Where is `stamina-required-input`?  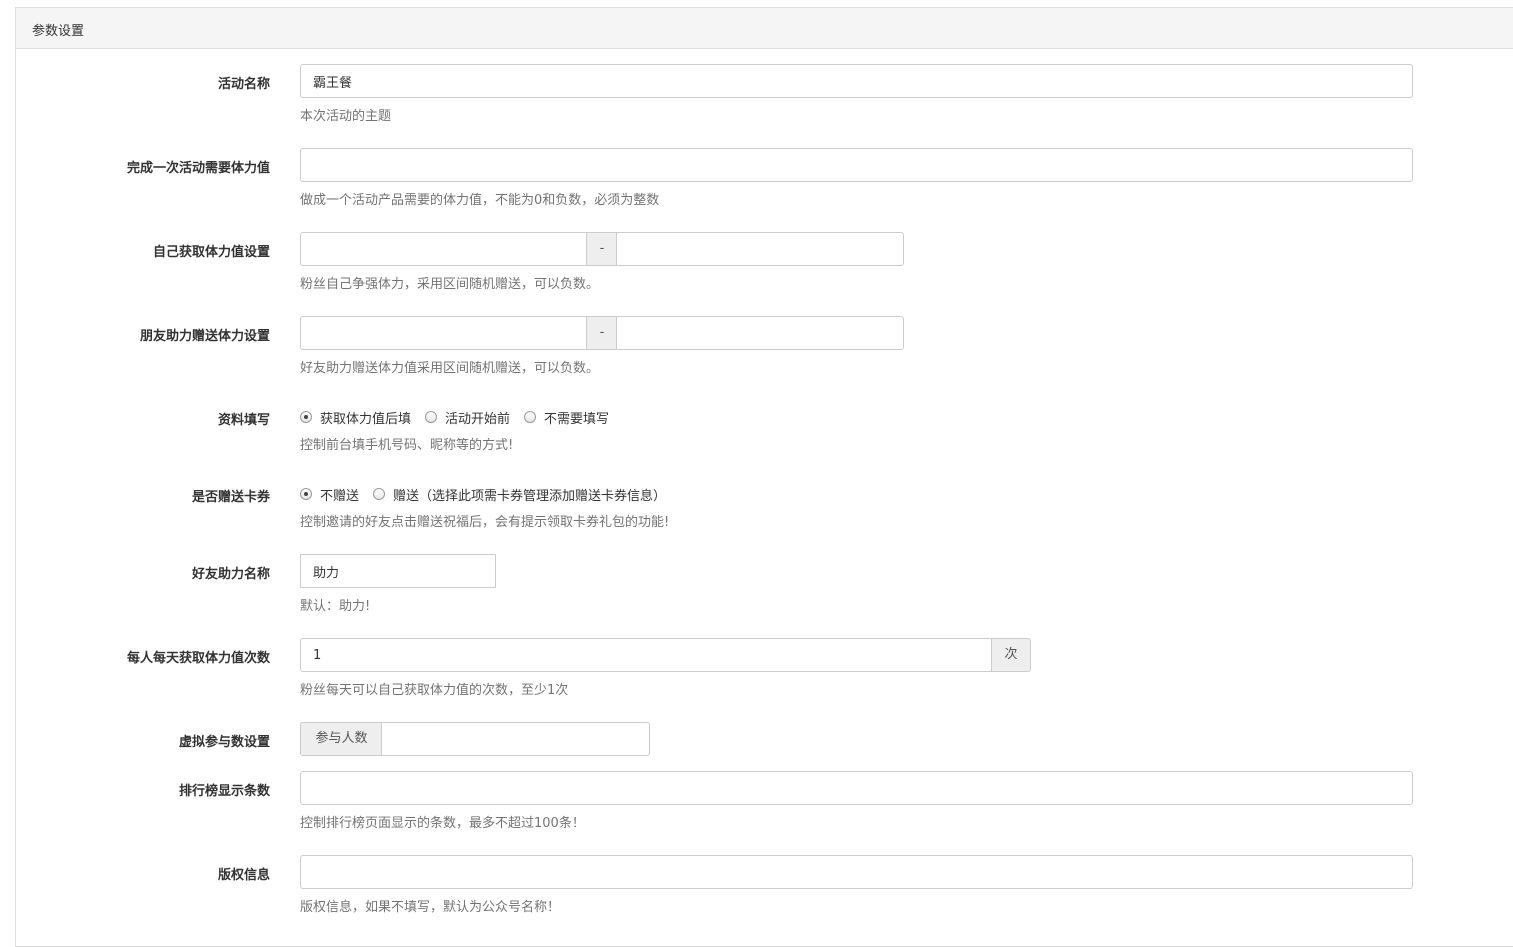 stamina-required-input is located at coordinates (856, 165).